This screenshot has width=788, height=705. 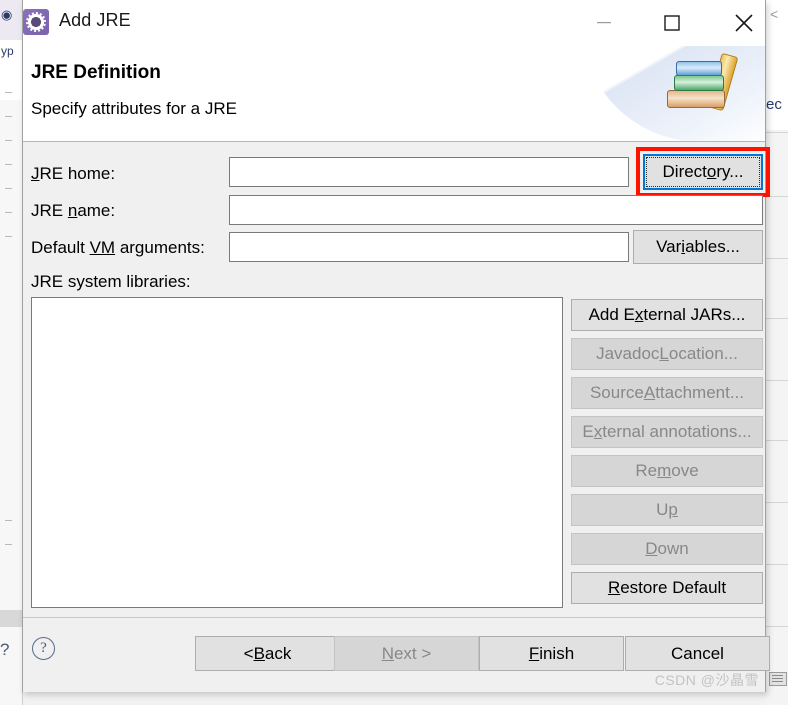 What do you see at coordinates (551, 653) in the screenshot?
I see `finish-button: Finish` at bounding box center [551, 653].